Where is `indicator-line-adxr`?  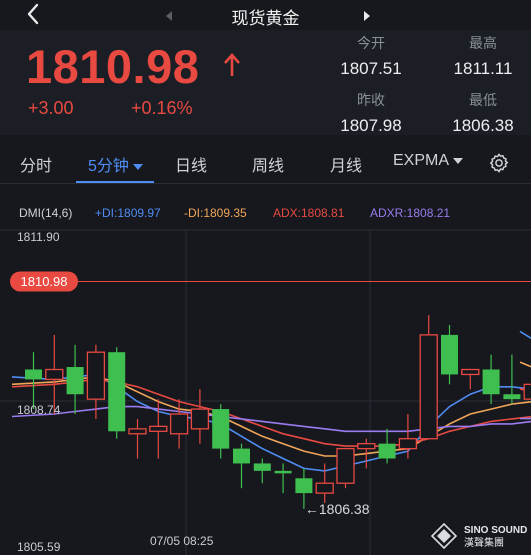 indicator-line-adxr is located at coordinates (271, 419).